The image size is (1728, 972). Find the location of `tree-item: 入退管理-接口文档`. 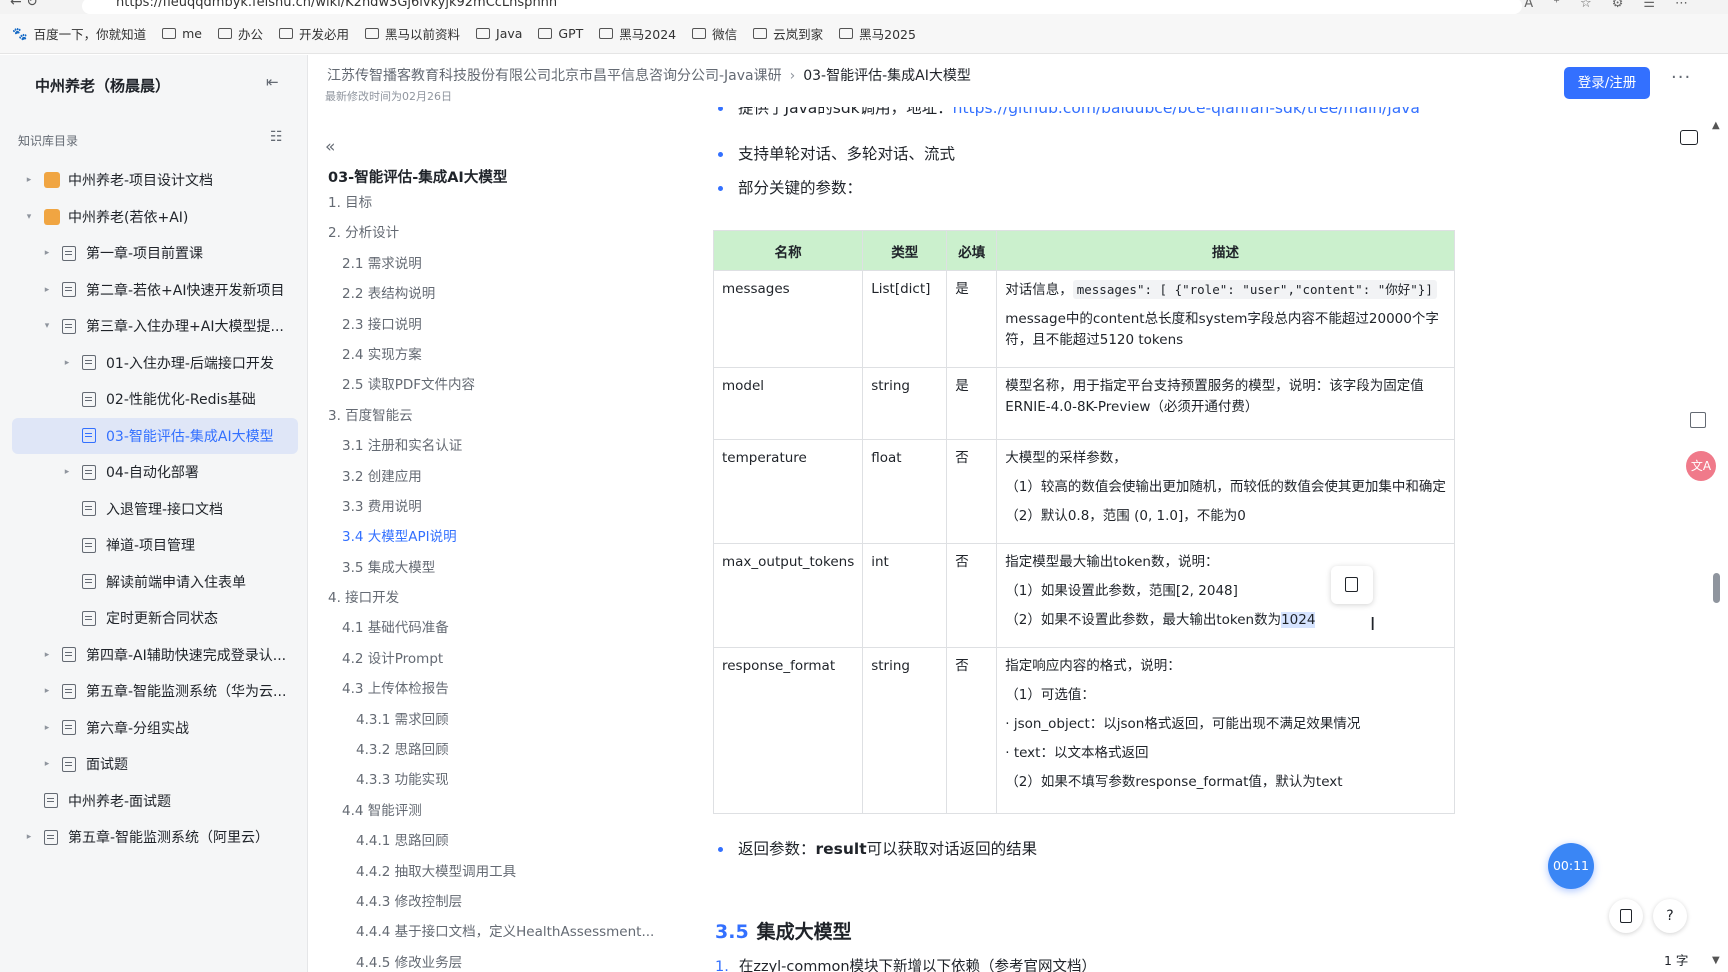

tree-item: 入退管理-接口文档 is located at coordinates (155, 509).